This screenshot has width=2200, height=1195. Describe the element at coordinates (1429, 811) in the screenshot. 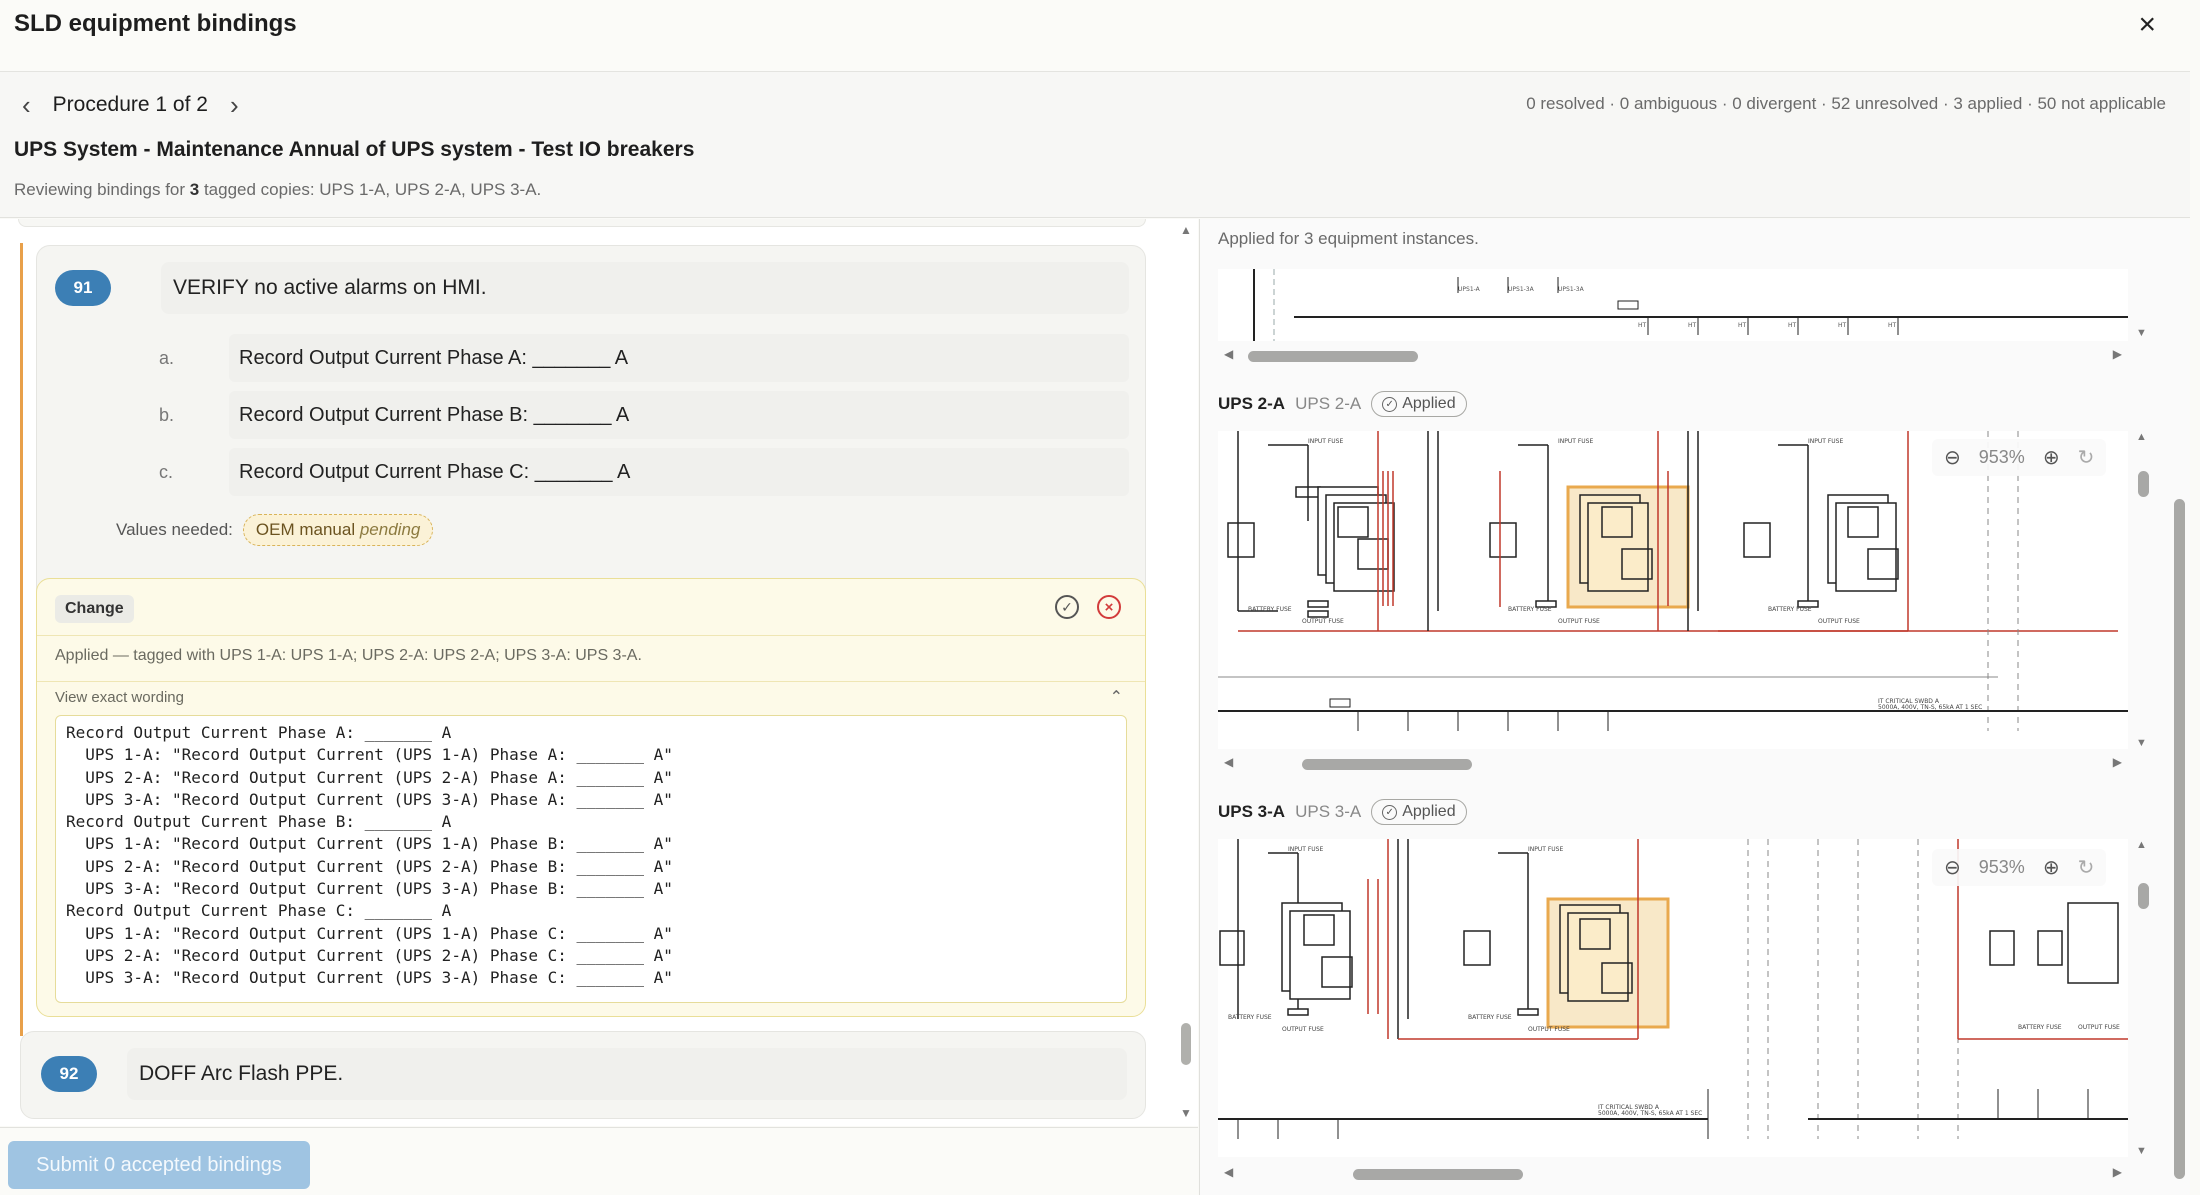

I see `status-label: Applied` at that location.